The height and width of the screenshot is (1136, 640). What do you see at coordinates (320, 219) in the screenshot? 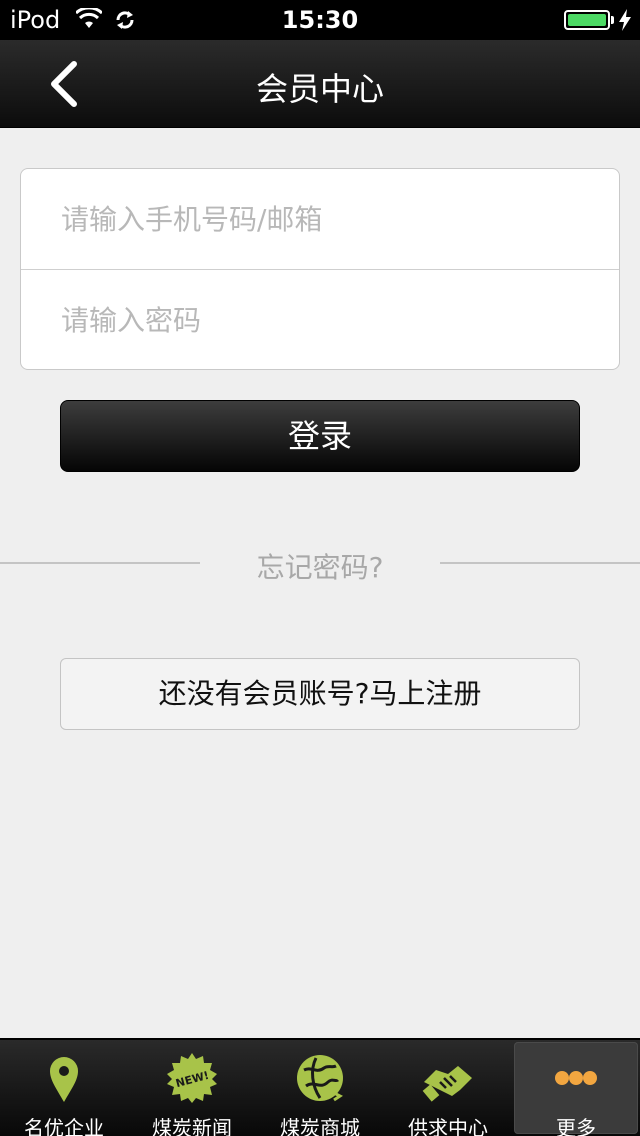
I see `phone-email-input` at bounding box center [320, 219].